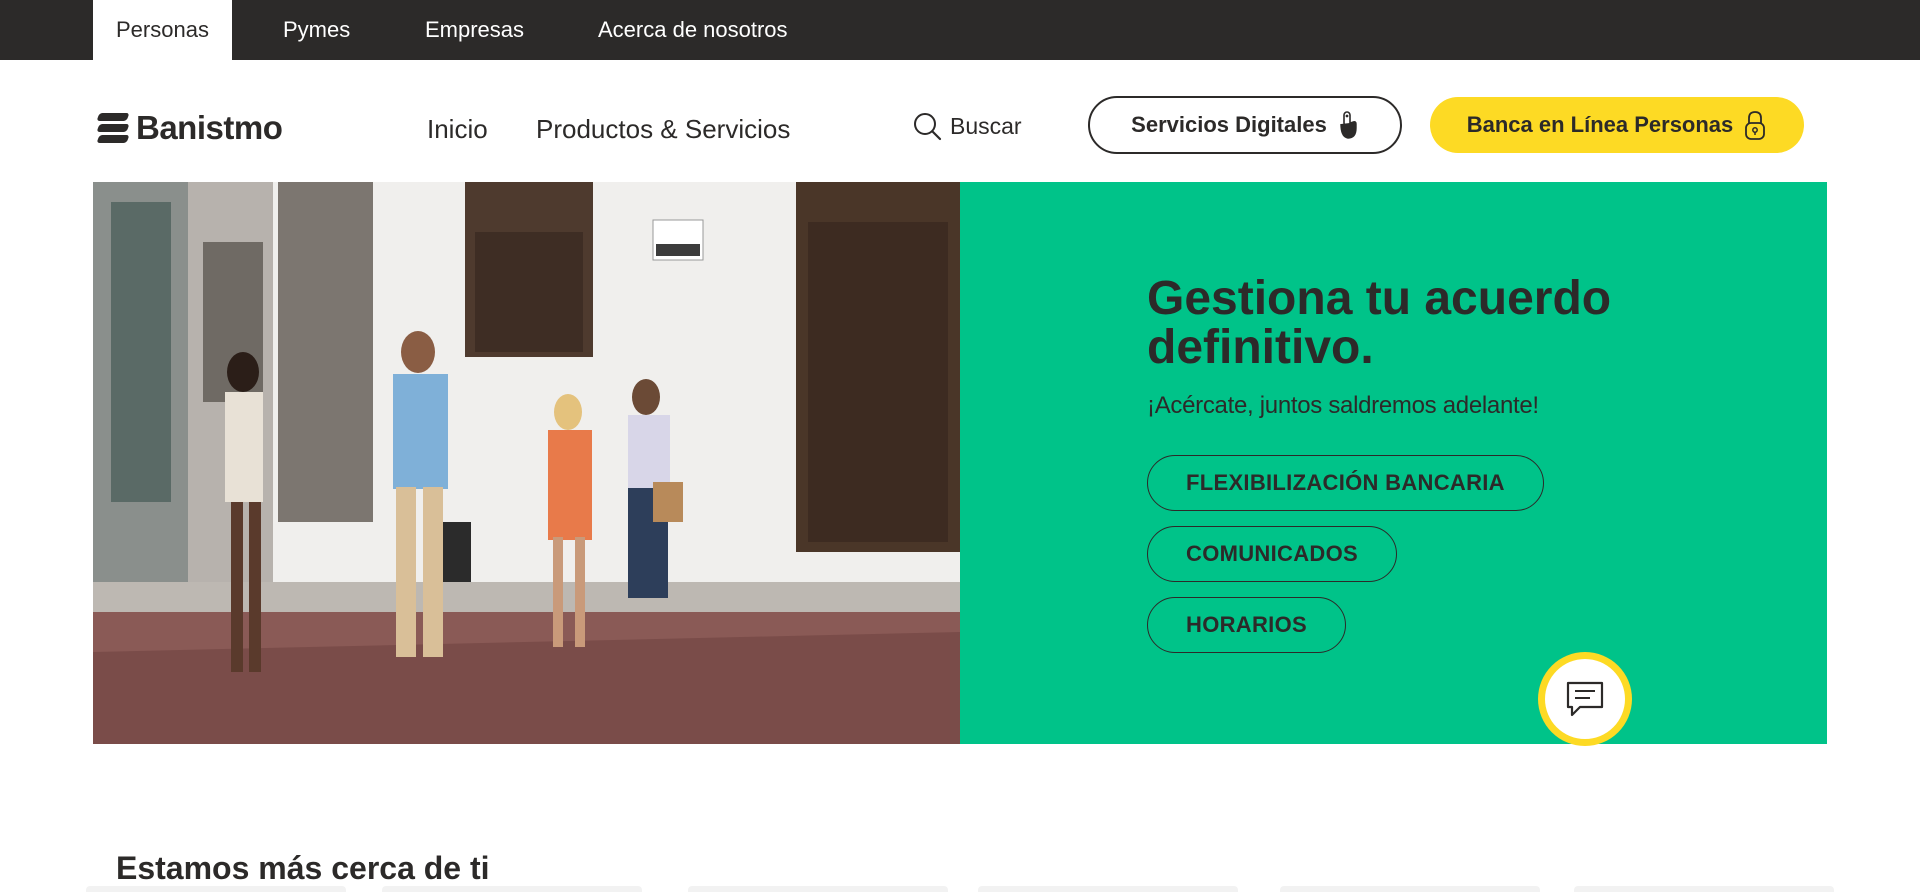  I want to click on search-button: Buscar, so click(967, 126).